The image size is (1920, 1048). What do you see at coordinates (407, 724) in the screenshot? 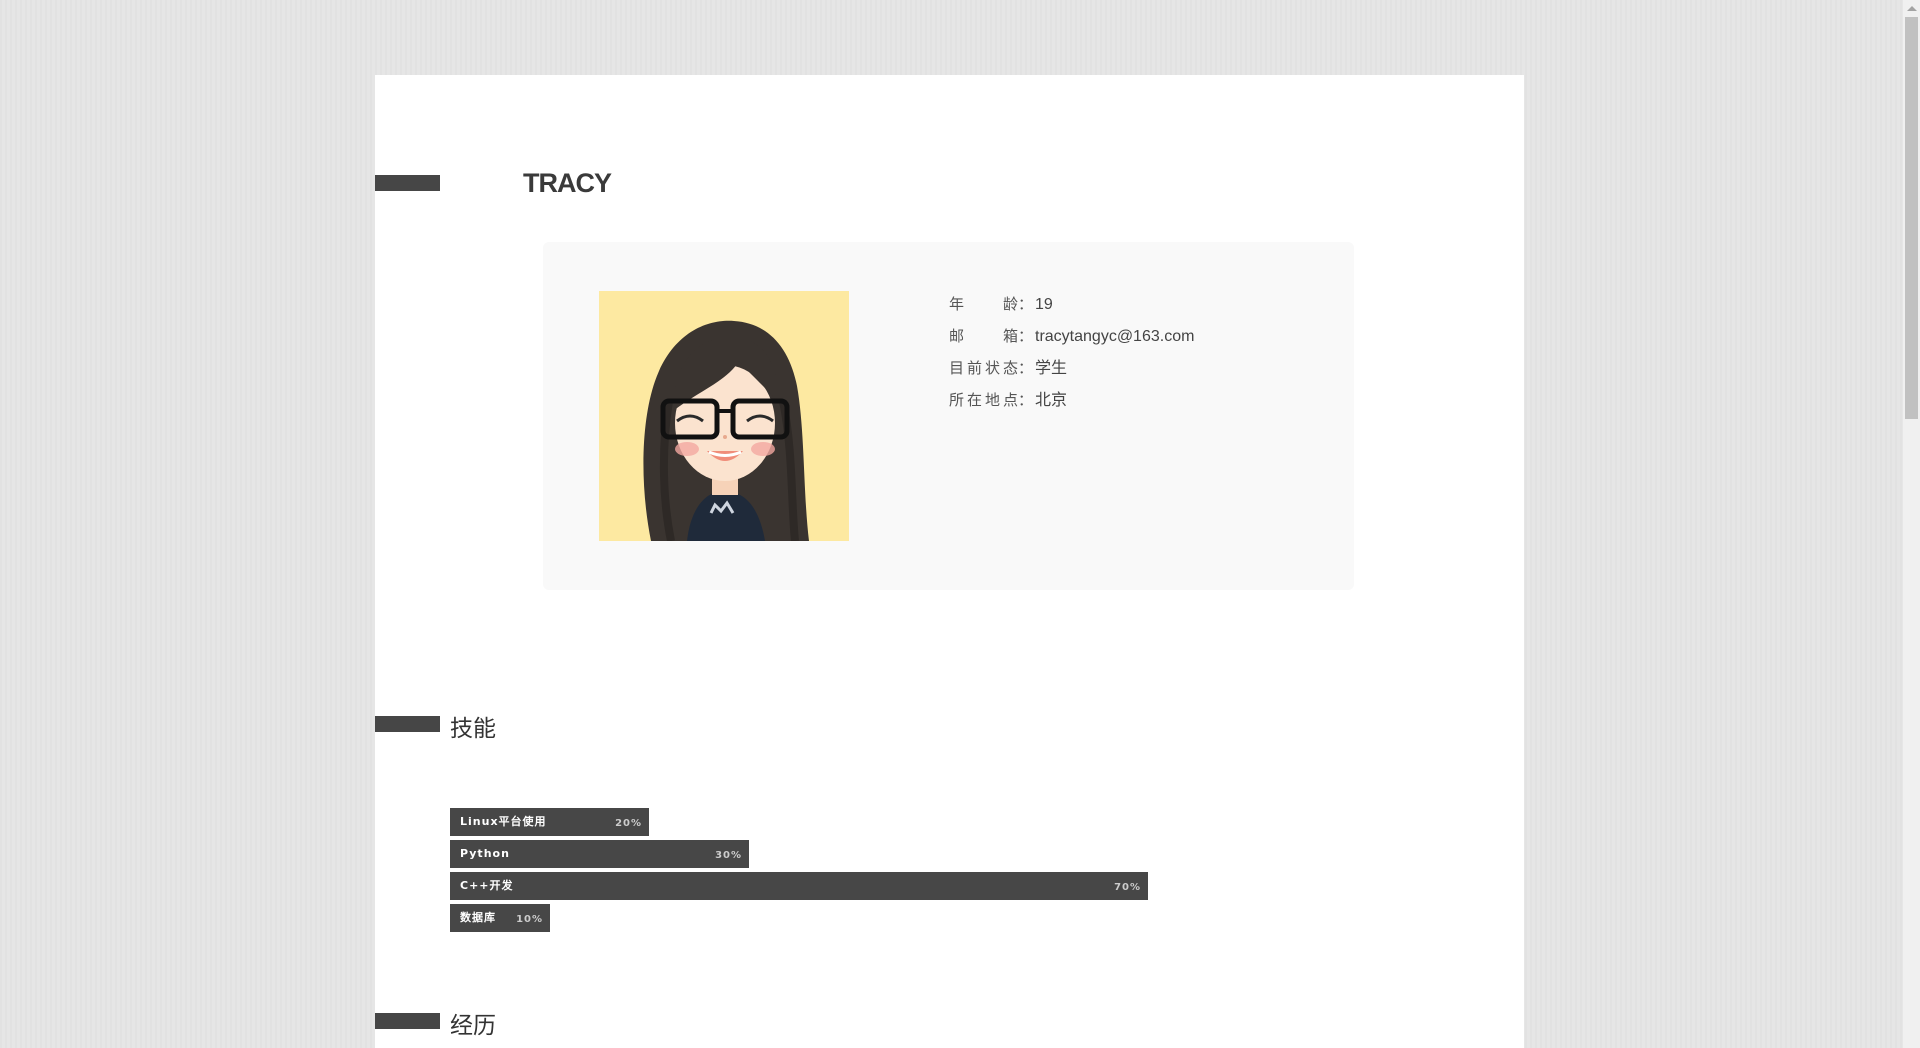
I see `skills-section-marker` at bounding box center [407, 724].